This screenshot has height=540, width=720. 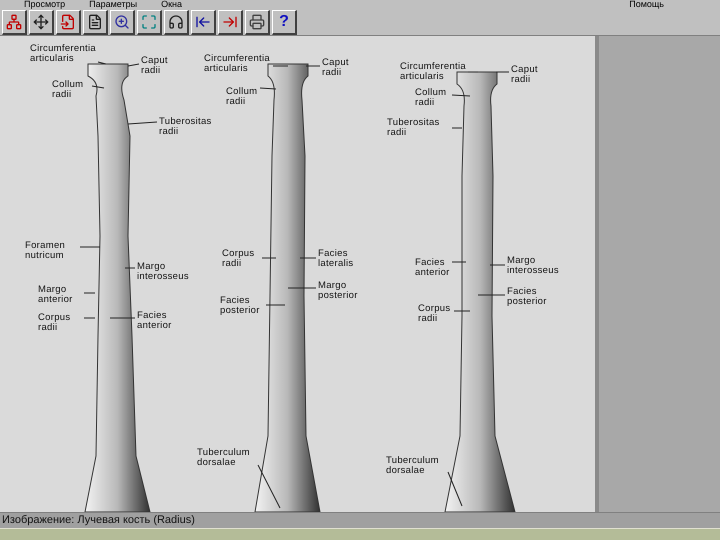 What do you see at coordinates (171, 4) in the screenshot?
I see `menu-item: Окна` at bounding box center [171, 4].